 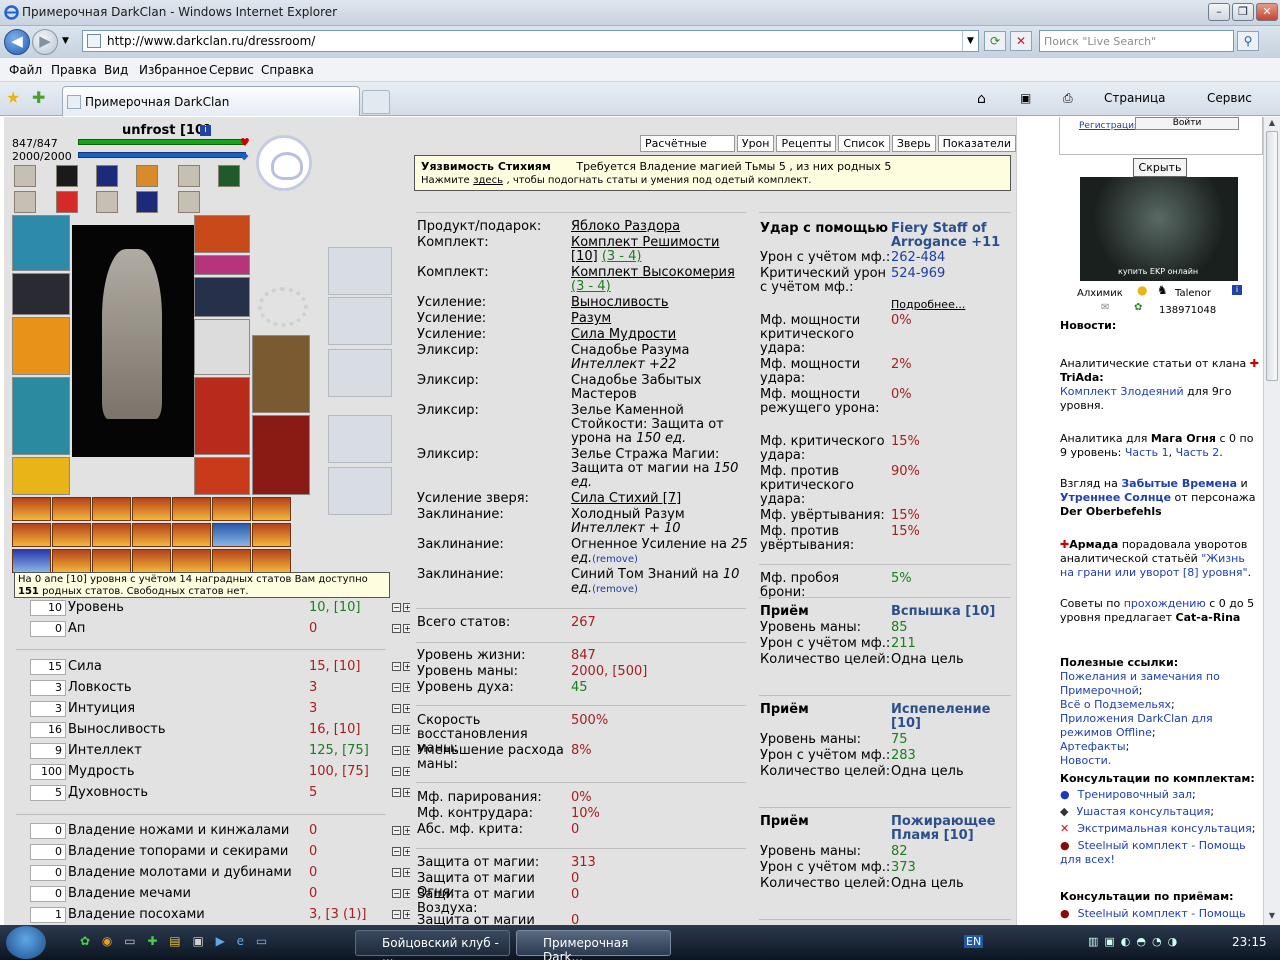 I want to click on quicklaunch-icon: ▣, so click(x=197, y=941).